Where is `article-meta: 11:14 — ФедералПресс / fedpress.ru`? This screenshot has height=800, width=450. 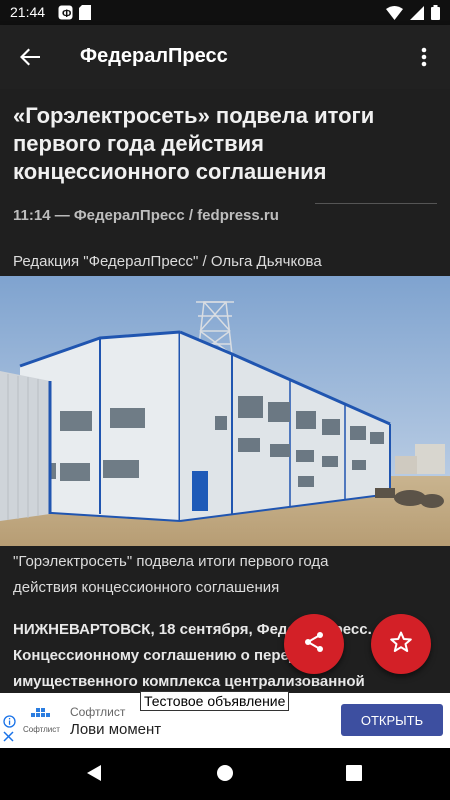 article-meta: 11:14 — ФедералПресс / fedpress.ru is located at coordinates (146, 215).